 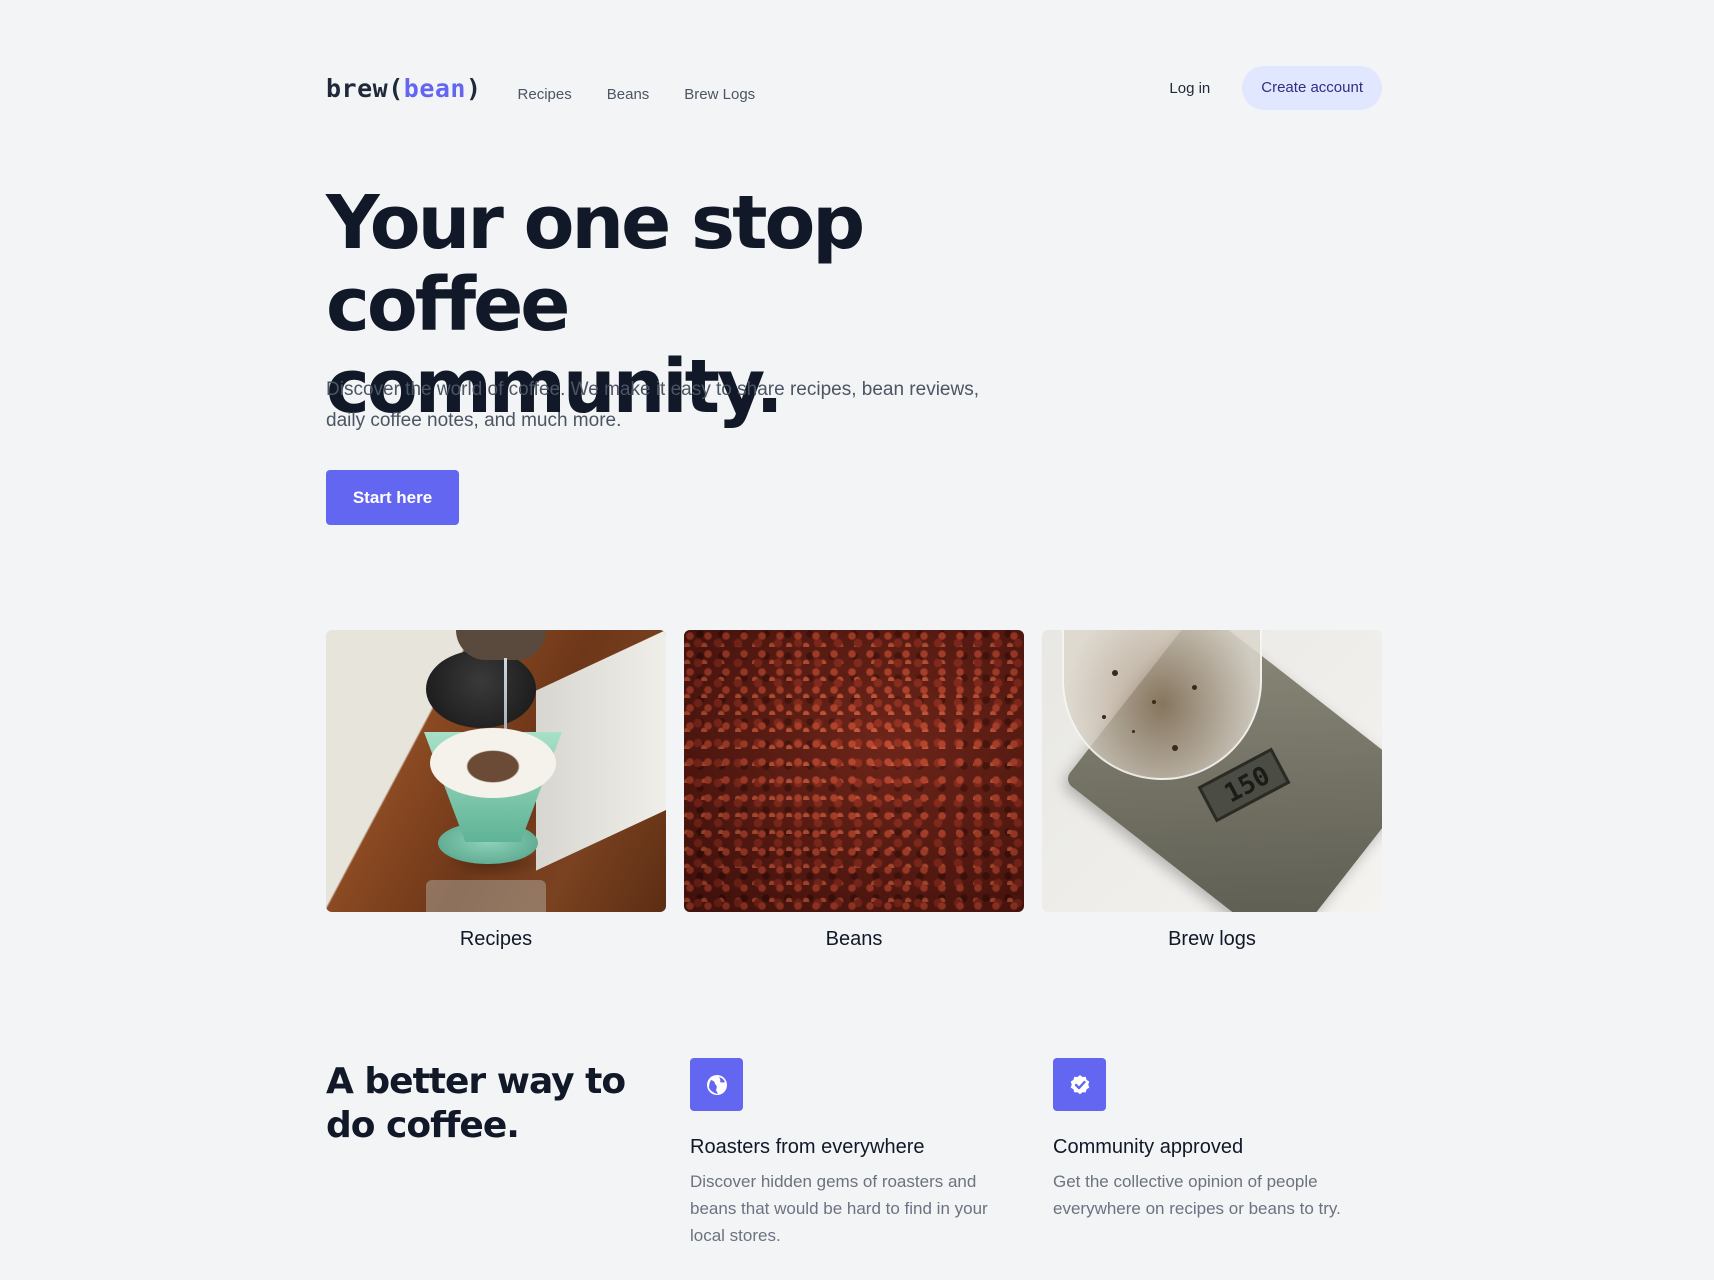 I want to click on card-beans: Beans, so click(x=854, y=790).